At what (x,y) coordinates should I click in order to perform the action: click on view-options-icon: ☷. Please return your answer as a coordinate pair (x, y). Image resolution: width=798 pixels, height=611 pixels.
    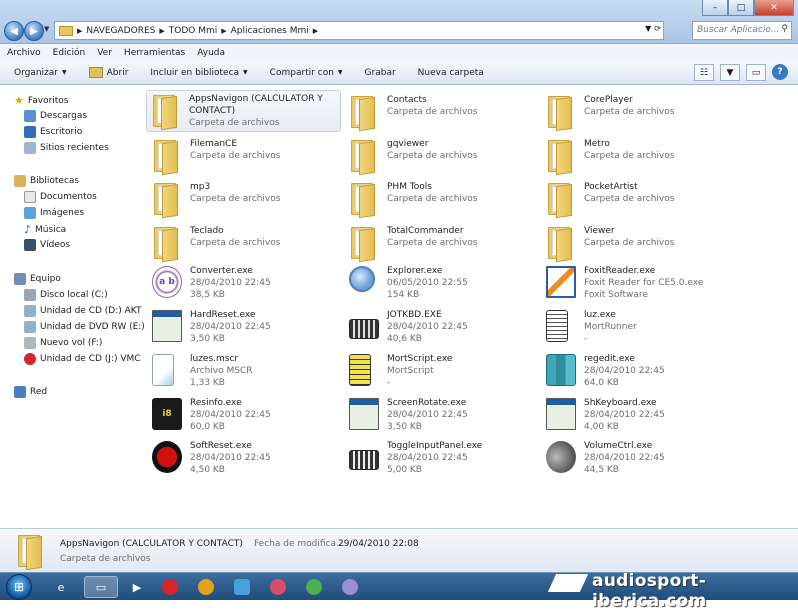
    Looking at the image, I should click on (704, 72).